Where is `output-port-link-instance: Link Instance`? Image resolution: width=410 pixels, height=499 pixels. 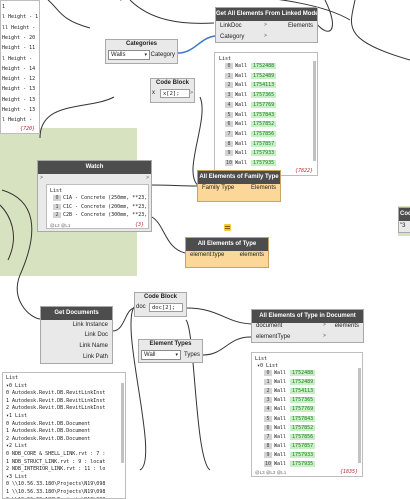
output-port-link-instance: Link Instance is located at coordinates (90, 325).